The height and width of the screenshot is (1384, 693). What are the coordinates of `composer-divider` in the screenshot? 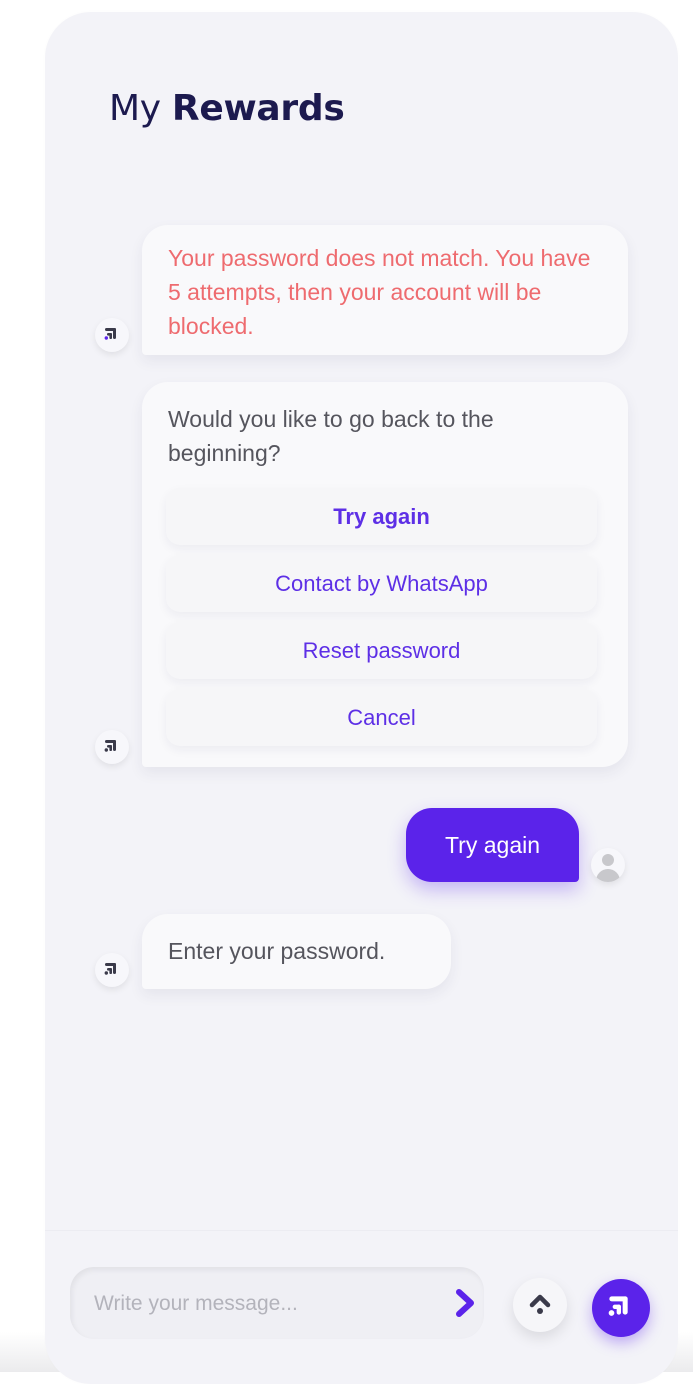 It's located at (361, 1230).